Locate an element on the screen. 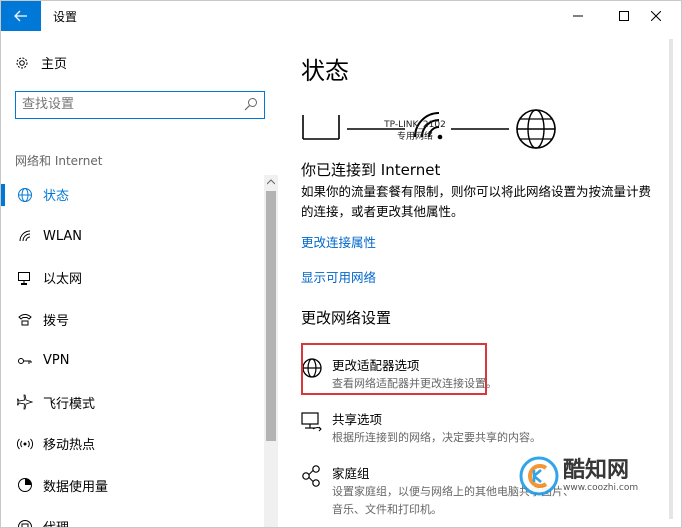  sharing-options-item: 共享选项 根据所连接到的网络，决定要共享的内容。 is located at coordinates (444, 433).